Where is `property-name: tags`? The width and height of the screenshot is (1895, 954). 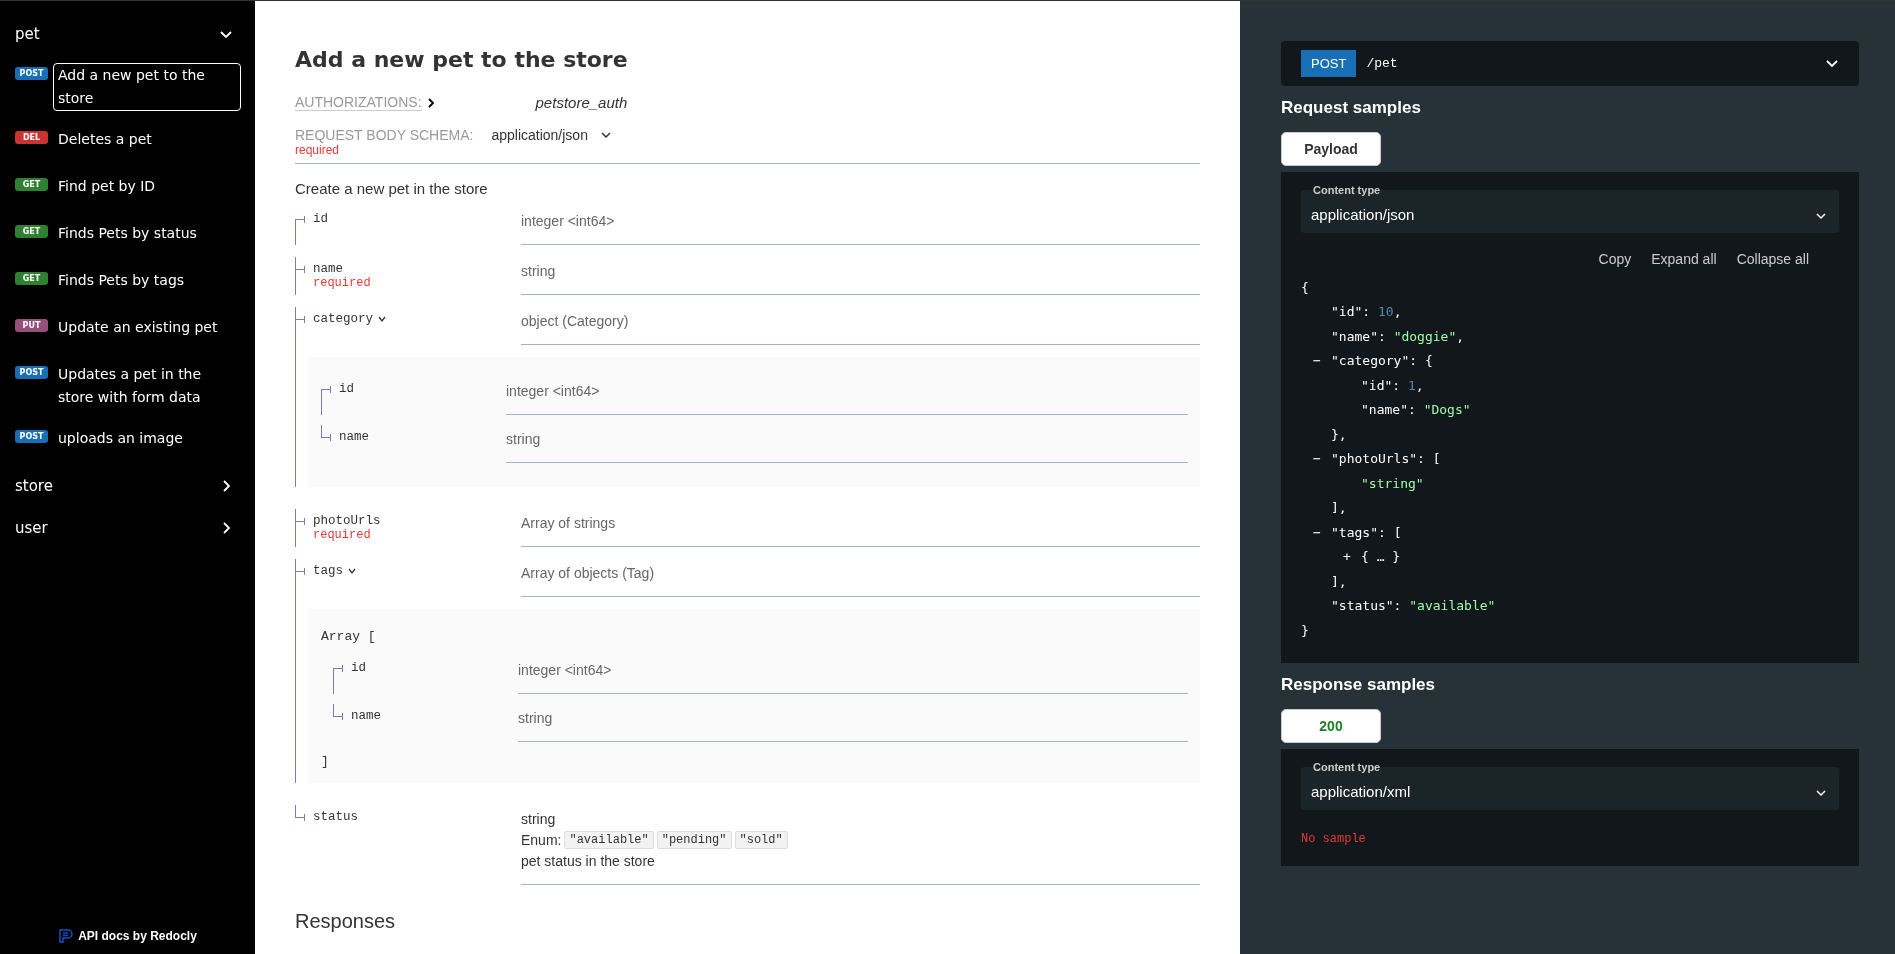
property-name: tags is located at coordinates (328, 571).